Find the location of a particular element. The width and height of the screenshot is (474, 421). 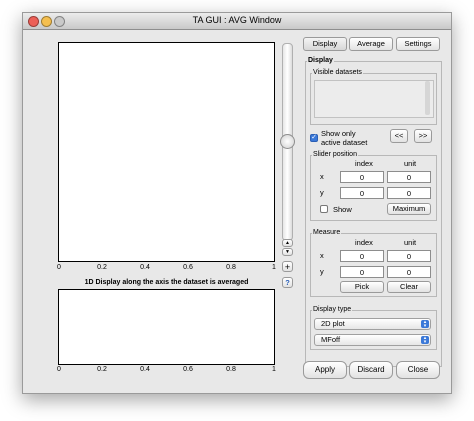

pick-button: Pick is located at coordinates (362, 287).